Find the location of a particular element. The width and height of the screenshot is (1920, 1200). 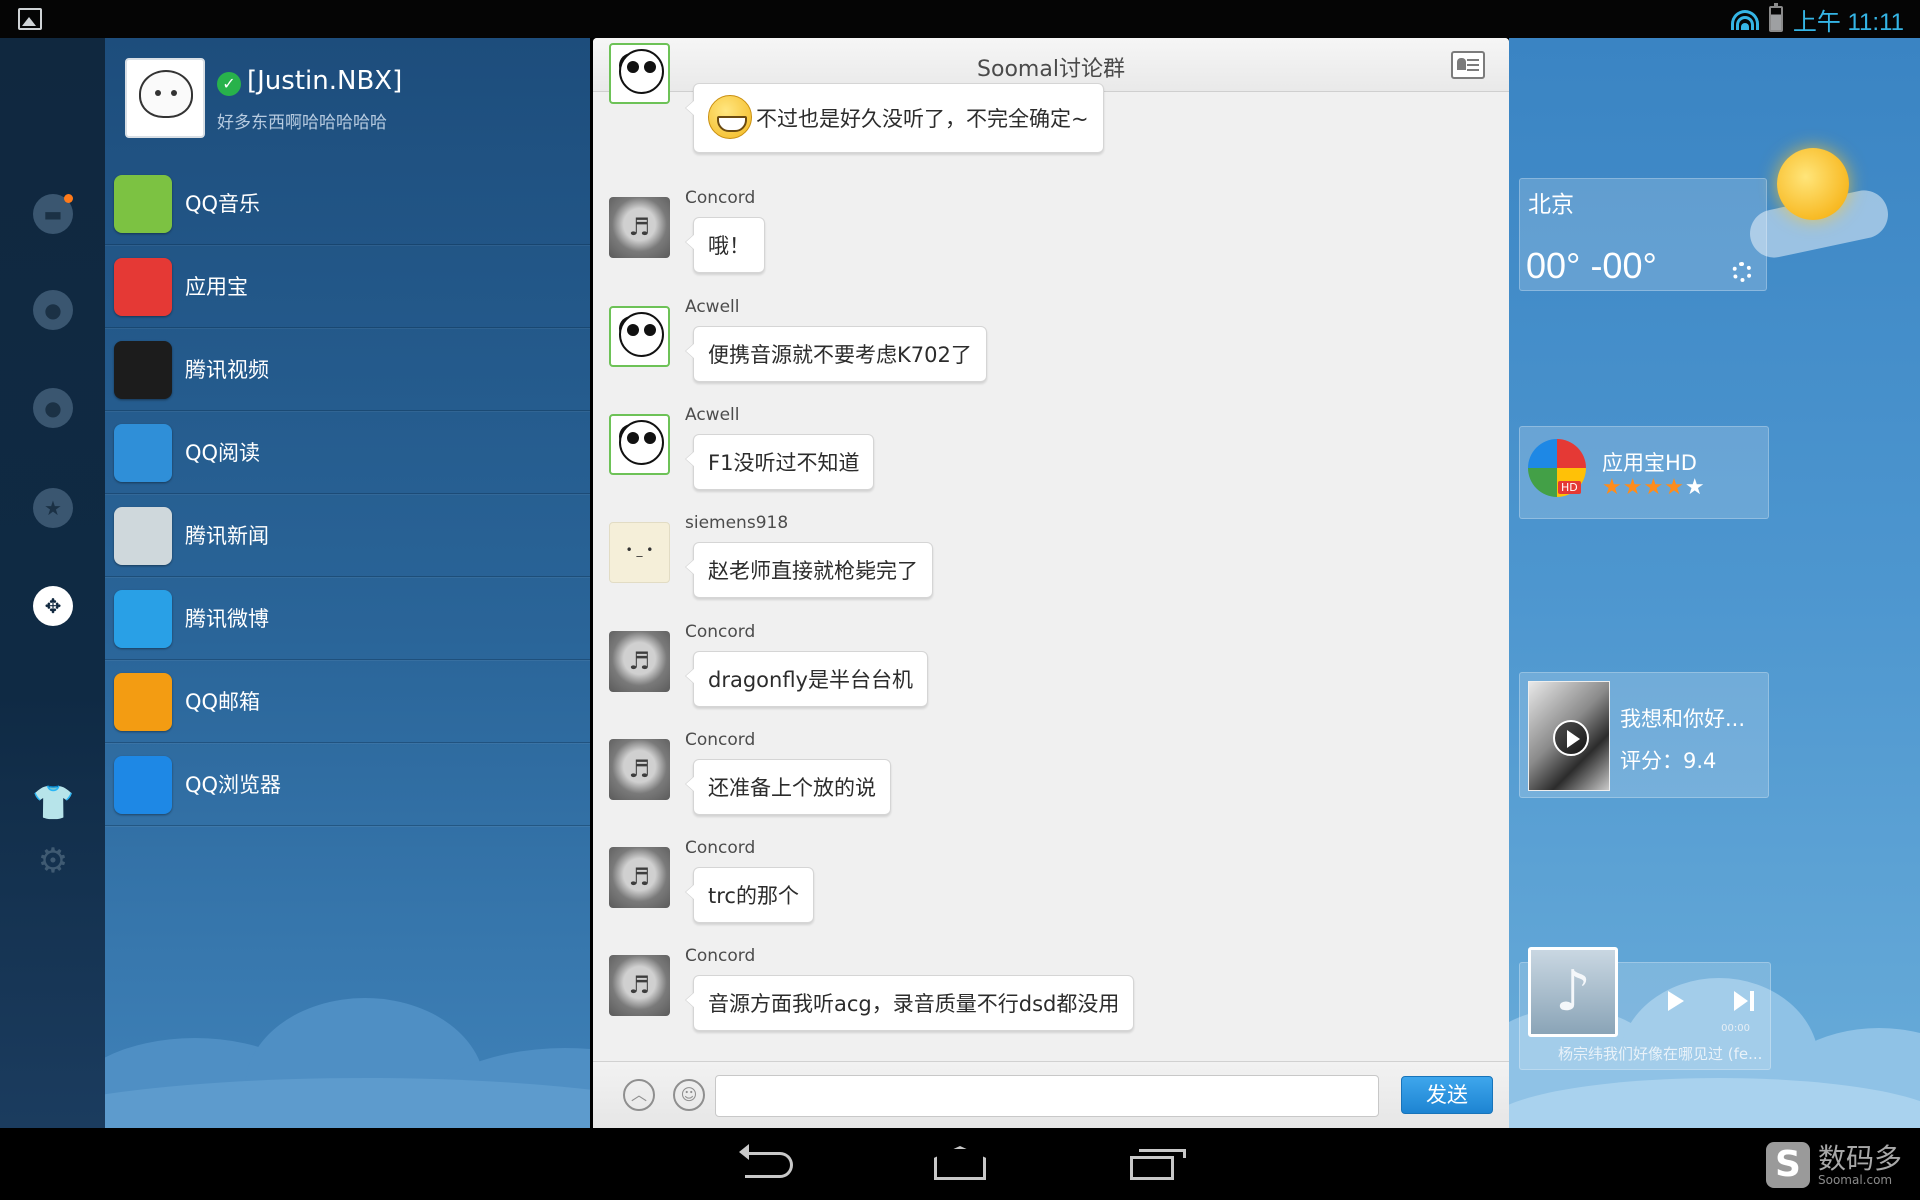

wifi-icon is located at coordinates (1744, 19).